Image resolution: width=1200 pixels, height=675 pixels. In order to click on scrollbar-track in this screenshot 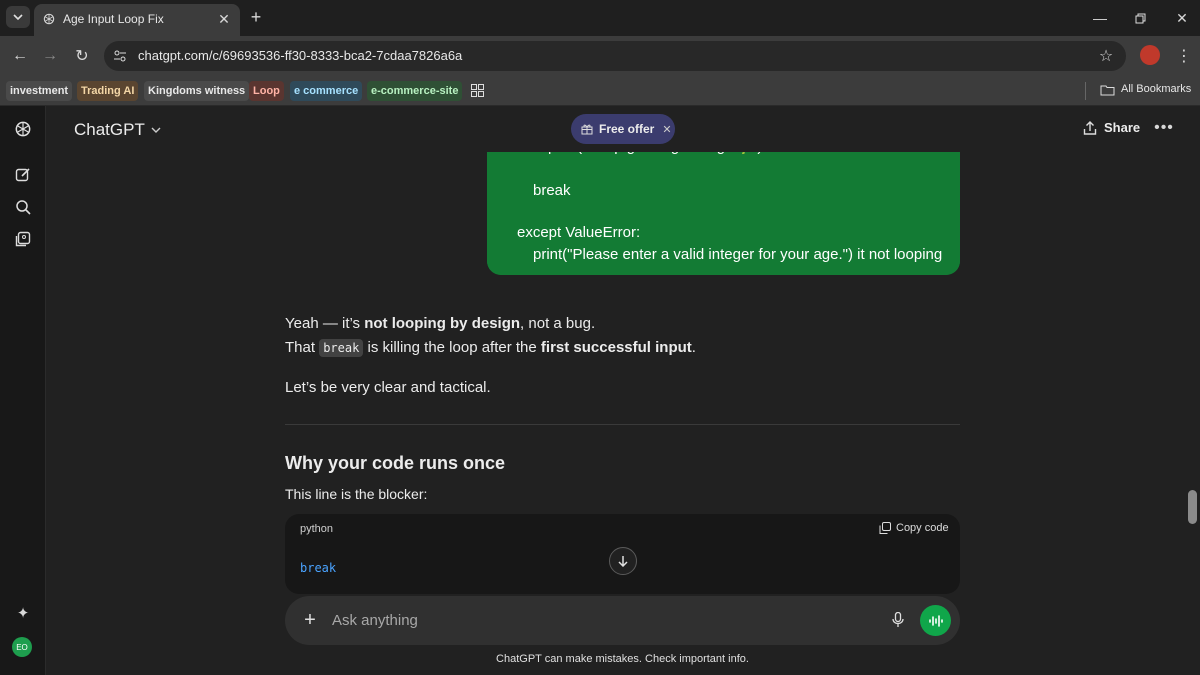, I will do `click(1193, 390)`.